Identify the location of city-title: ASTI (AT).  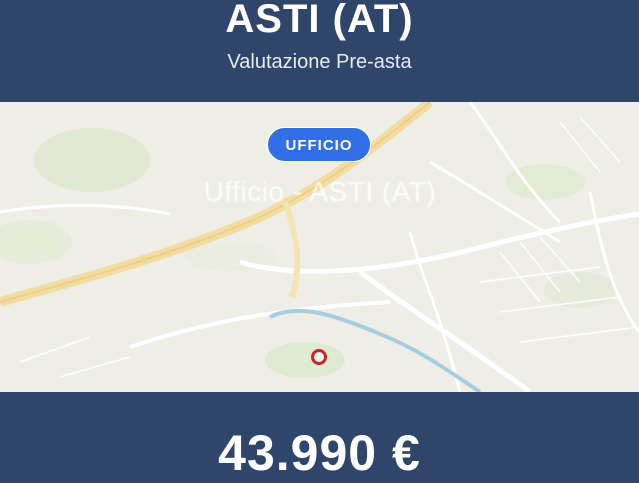
(319, 20).